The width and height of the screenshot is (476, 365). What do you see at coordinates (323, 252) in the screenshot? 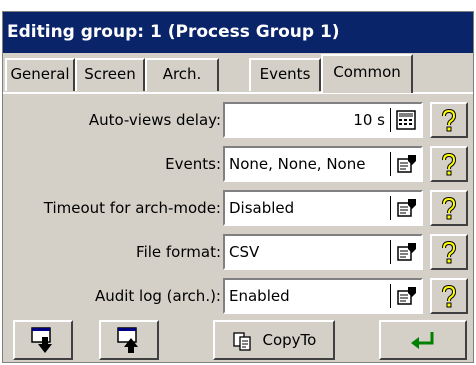
I see `file-format-field: CSV` at bounding box center [323, 252].